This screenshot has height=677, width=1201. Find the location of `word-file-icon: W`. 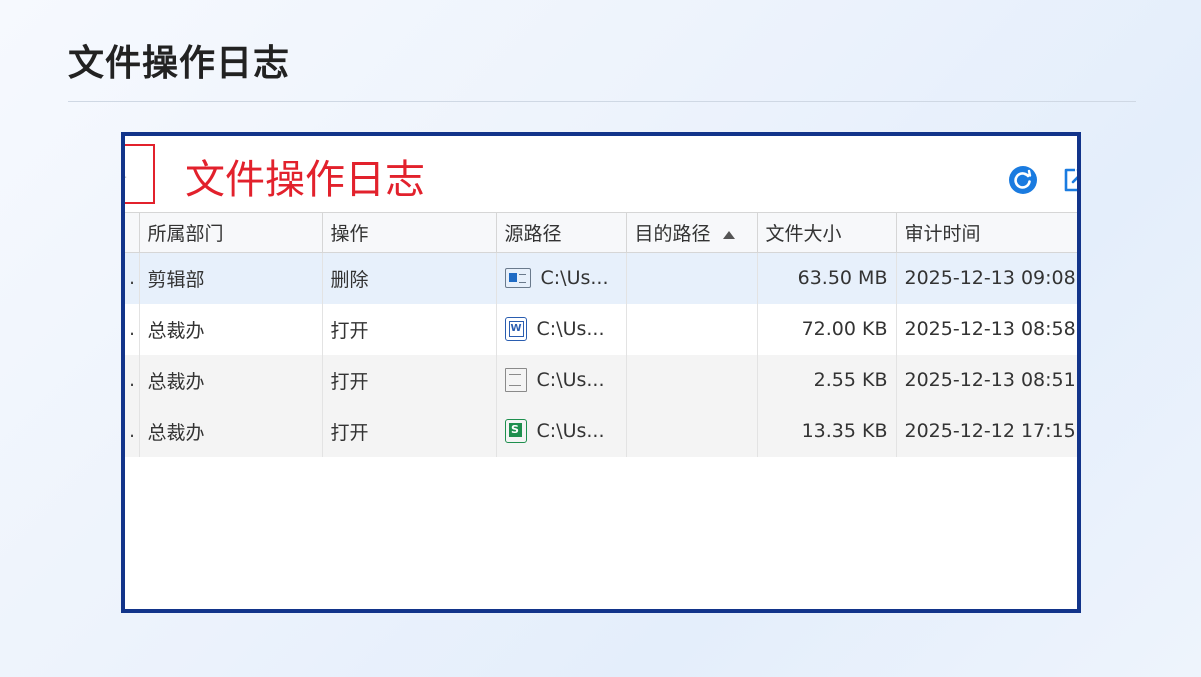

word-file-icon: W is located at coordinates (515, 329).